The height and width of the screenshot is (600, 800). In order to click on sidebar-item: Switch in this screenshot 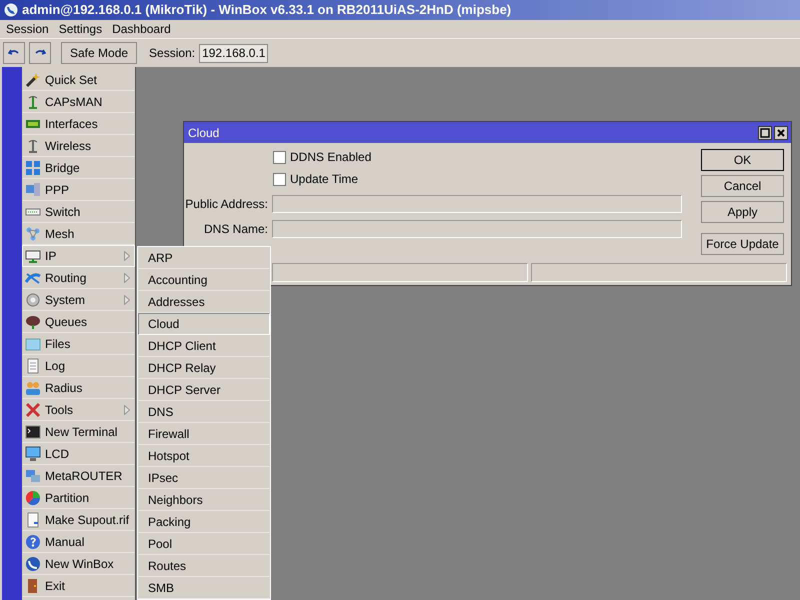, I will do `click(78, 212)`.